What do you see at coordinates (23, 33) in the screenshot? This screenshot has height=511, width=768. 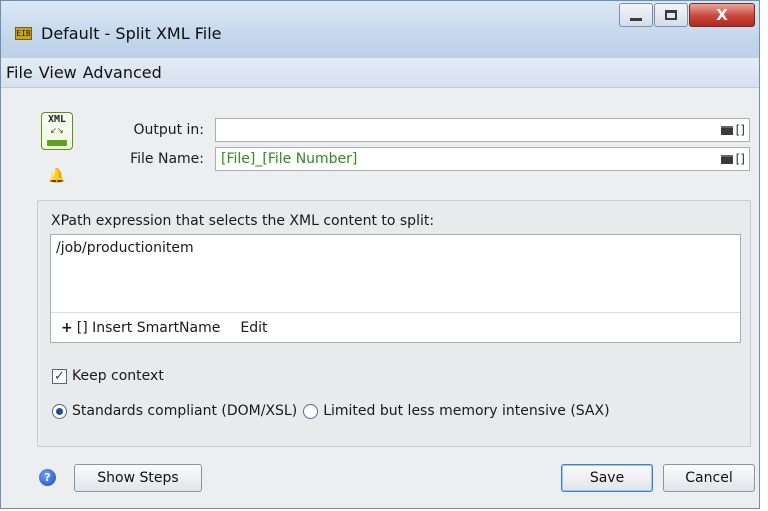 I see `window-app-icon: EIB` at bounding box center [23, 33].